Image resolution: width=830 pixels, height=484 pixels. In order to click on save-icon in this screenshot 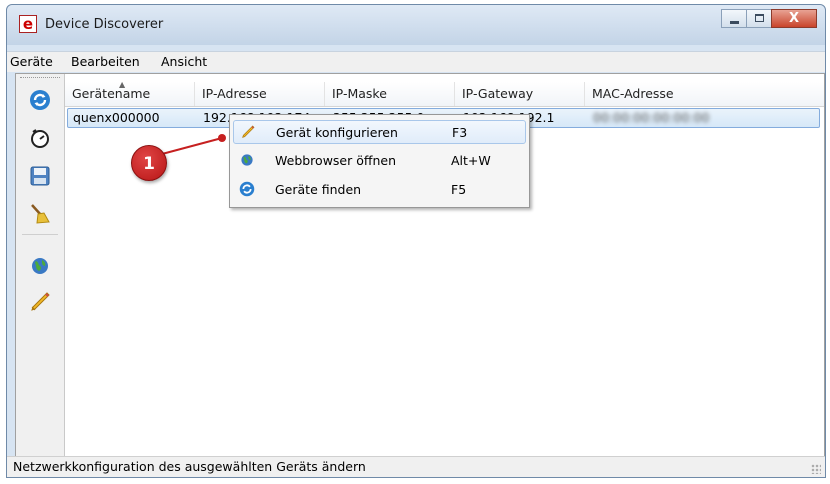, I will do `click(40, 176)`.